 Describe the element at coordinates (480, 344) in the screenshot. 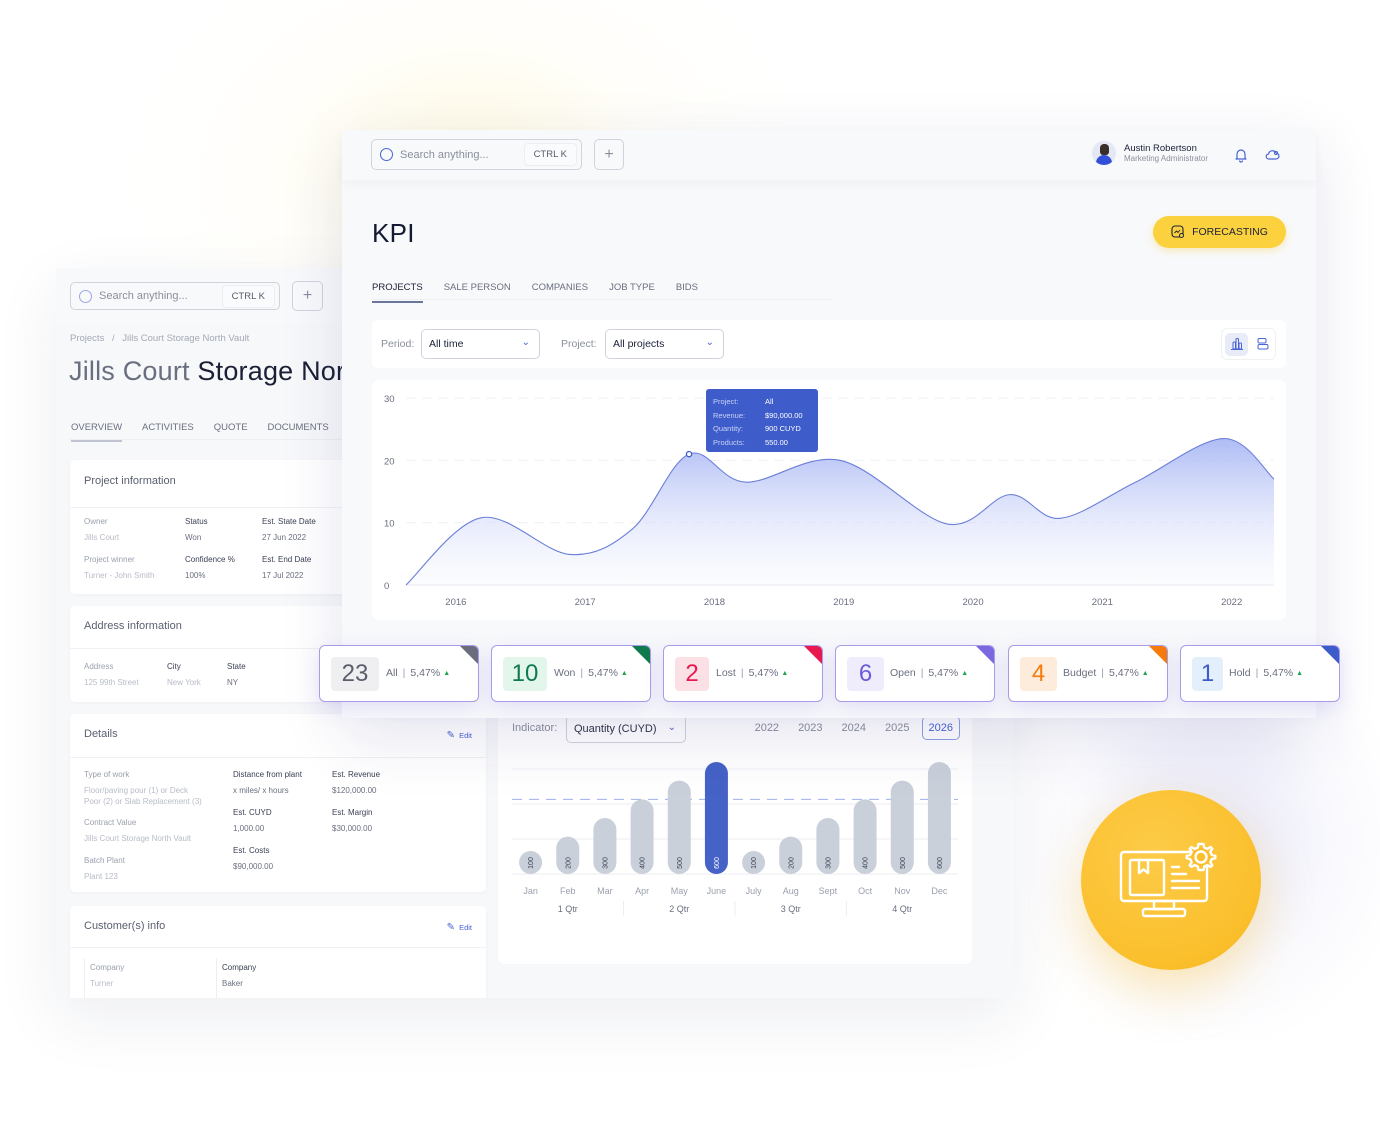

I see `period-select: All time ⌄` at that location.